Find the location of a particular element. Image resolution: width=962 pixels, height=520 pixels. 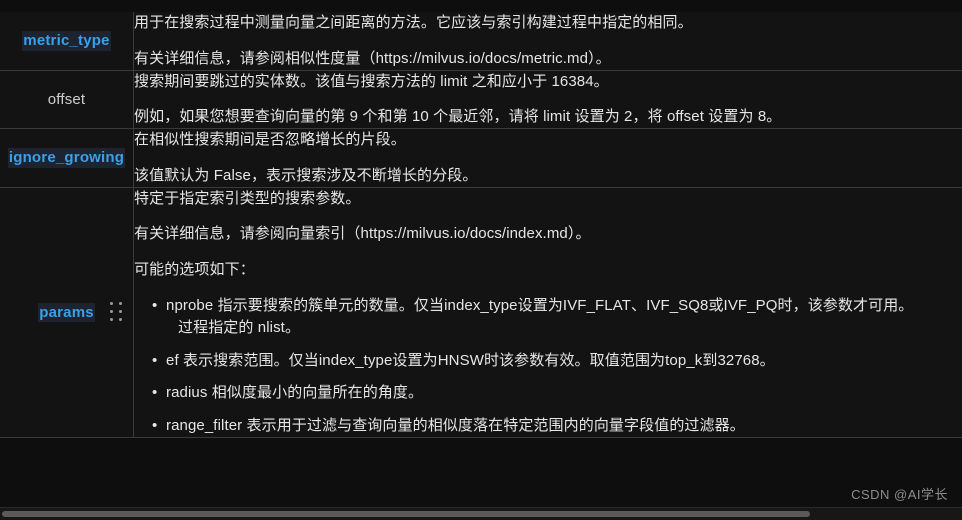

description-paragraph: 搜索期间要跳过的实体数。该值与搜索方法的 limit 之和应小于 16384。 is located at coordinates (371, 81).